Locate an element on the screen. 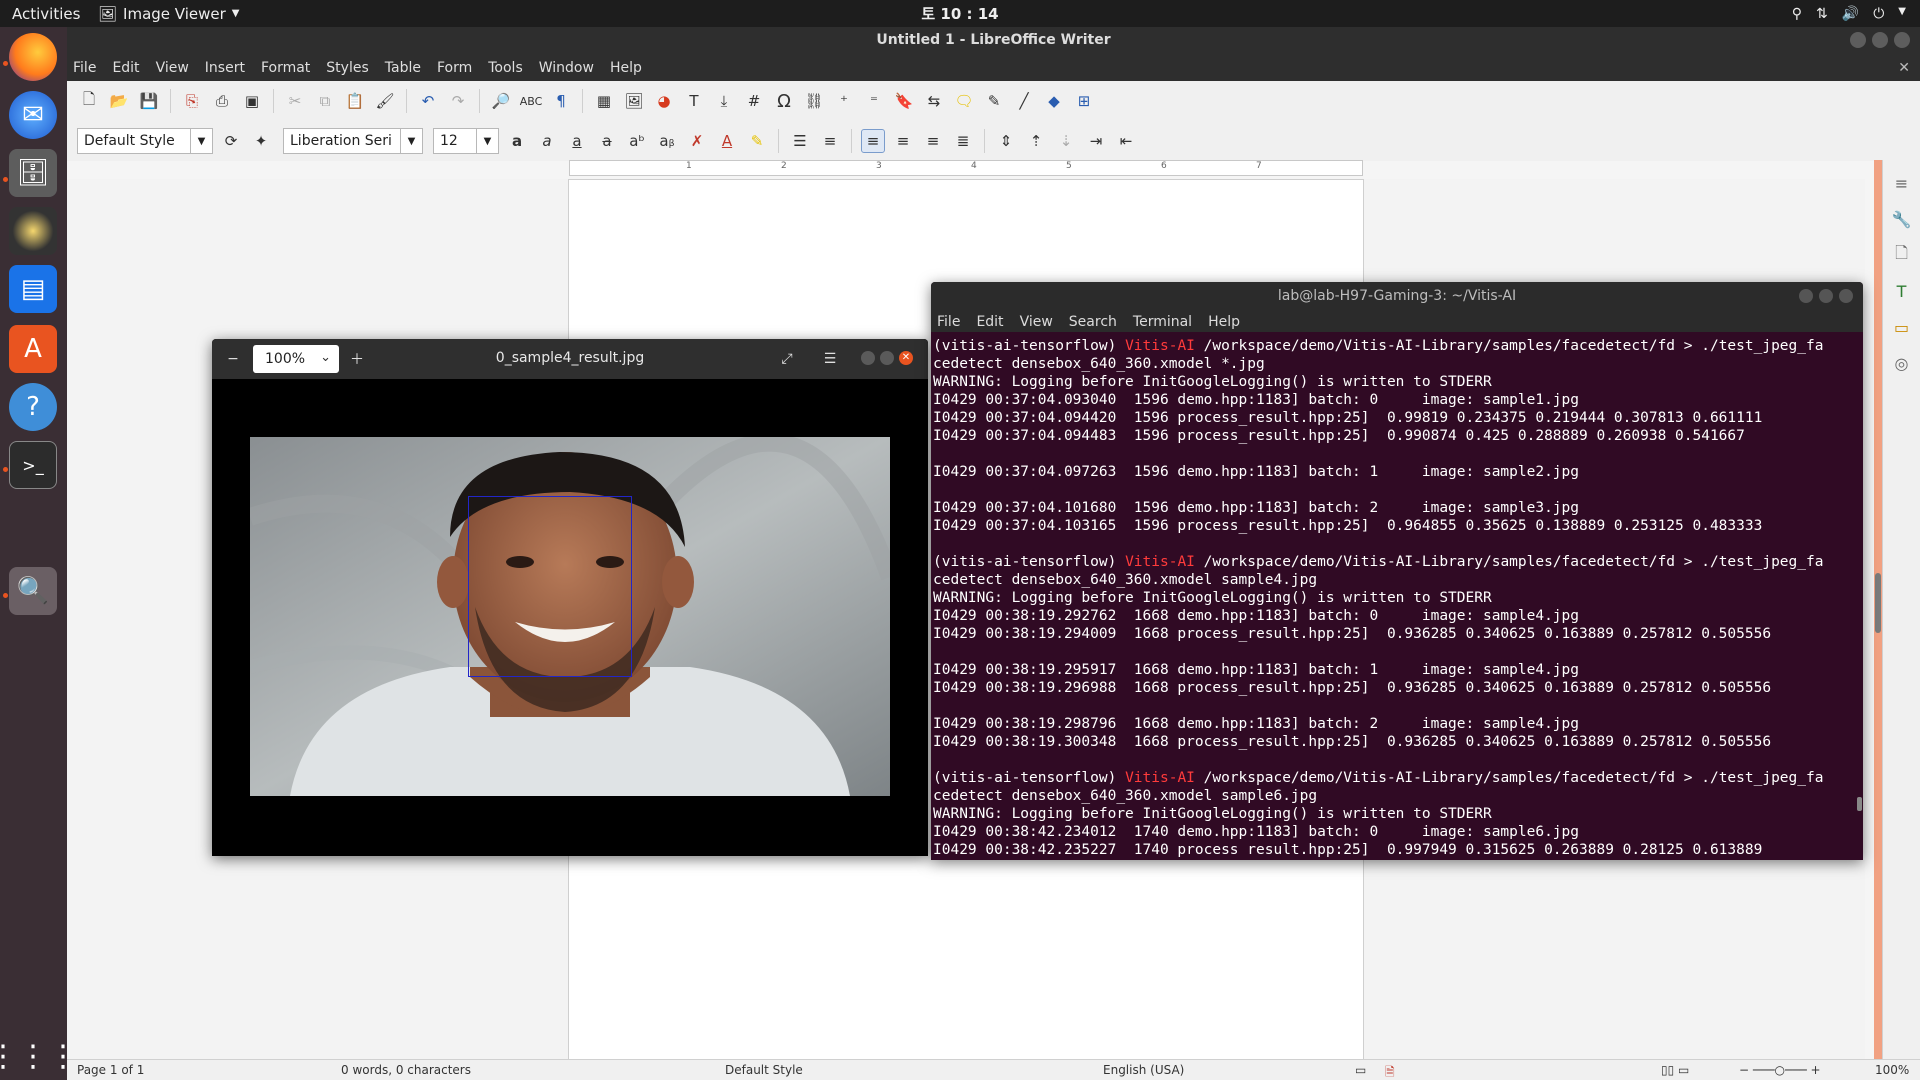 The height and width of the screenshot is (1080, 1920). insert-field-icon: # is located at coordinates (754, 101).